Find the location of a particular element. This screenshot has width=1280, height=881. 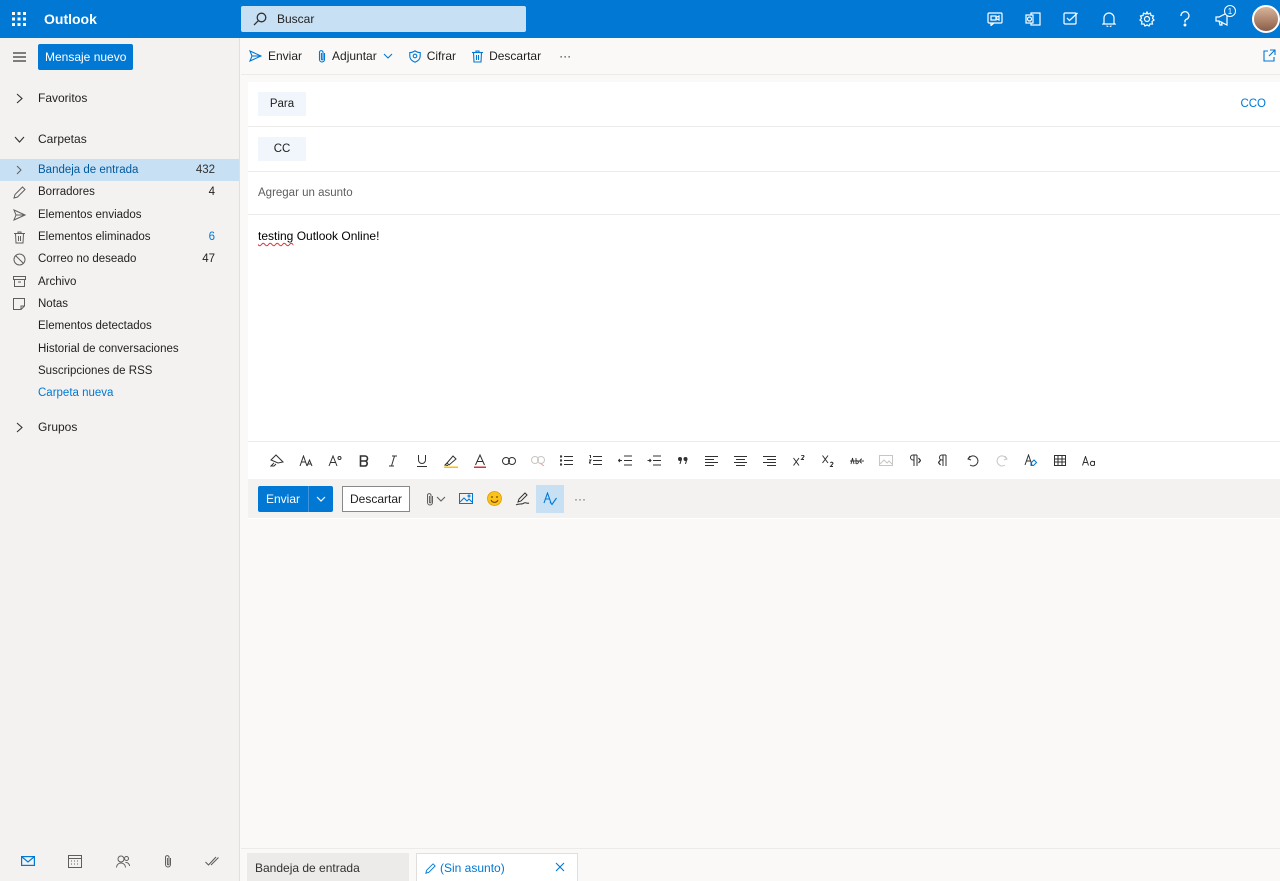

subscript-button is located at coordinates (827, 461).